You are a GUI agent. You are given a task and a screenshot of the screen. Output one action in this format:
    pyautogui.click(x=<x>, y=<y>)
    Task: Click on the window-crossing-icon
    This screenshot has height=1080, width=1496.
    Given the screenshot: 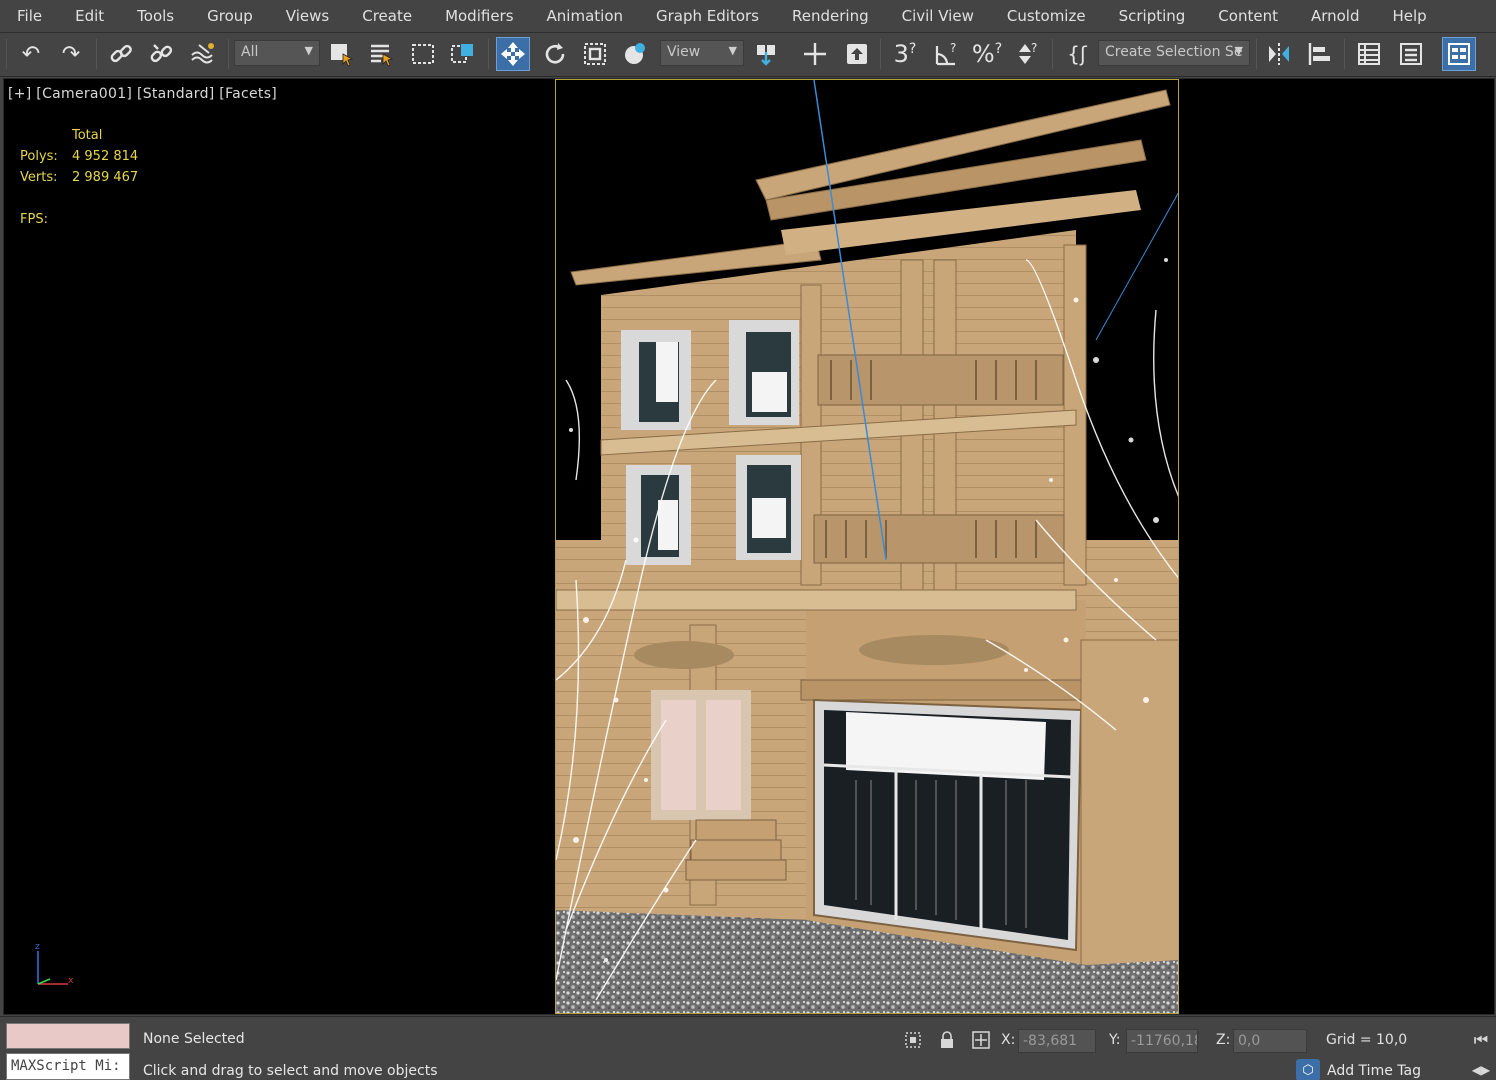 What is the action you would take?
    pyautogui.click(x=463, y=54)
    